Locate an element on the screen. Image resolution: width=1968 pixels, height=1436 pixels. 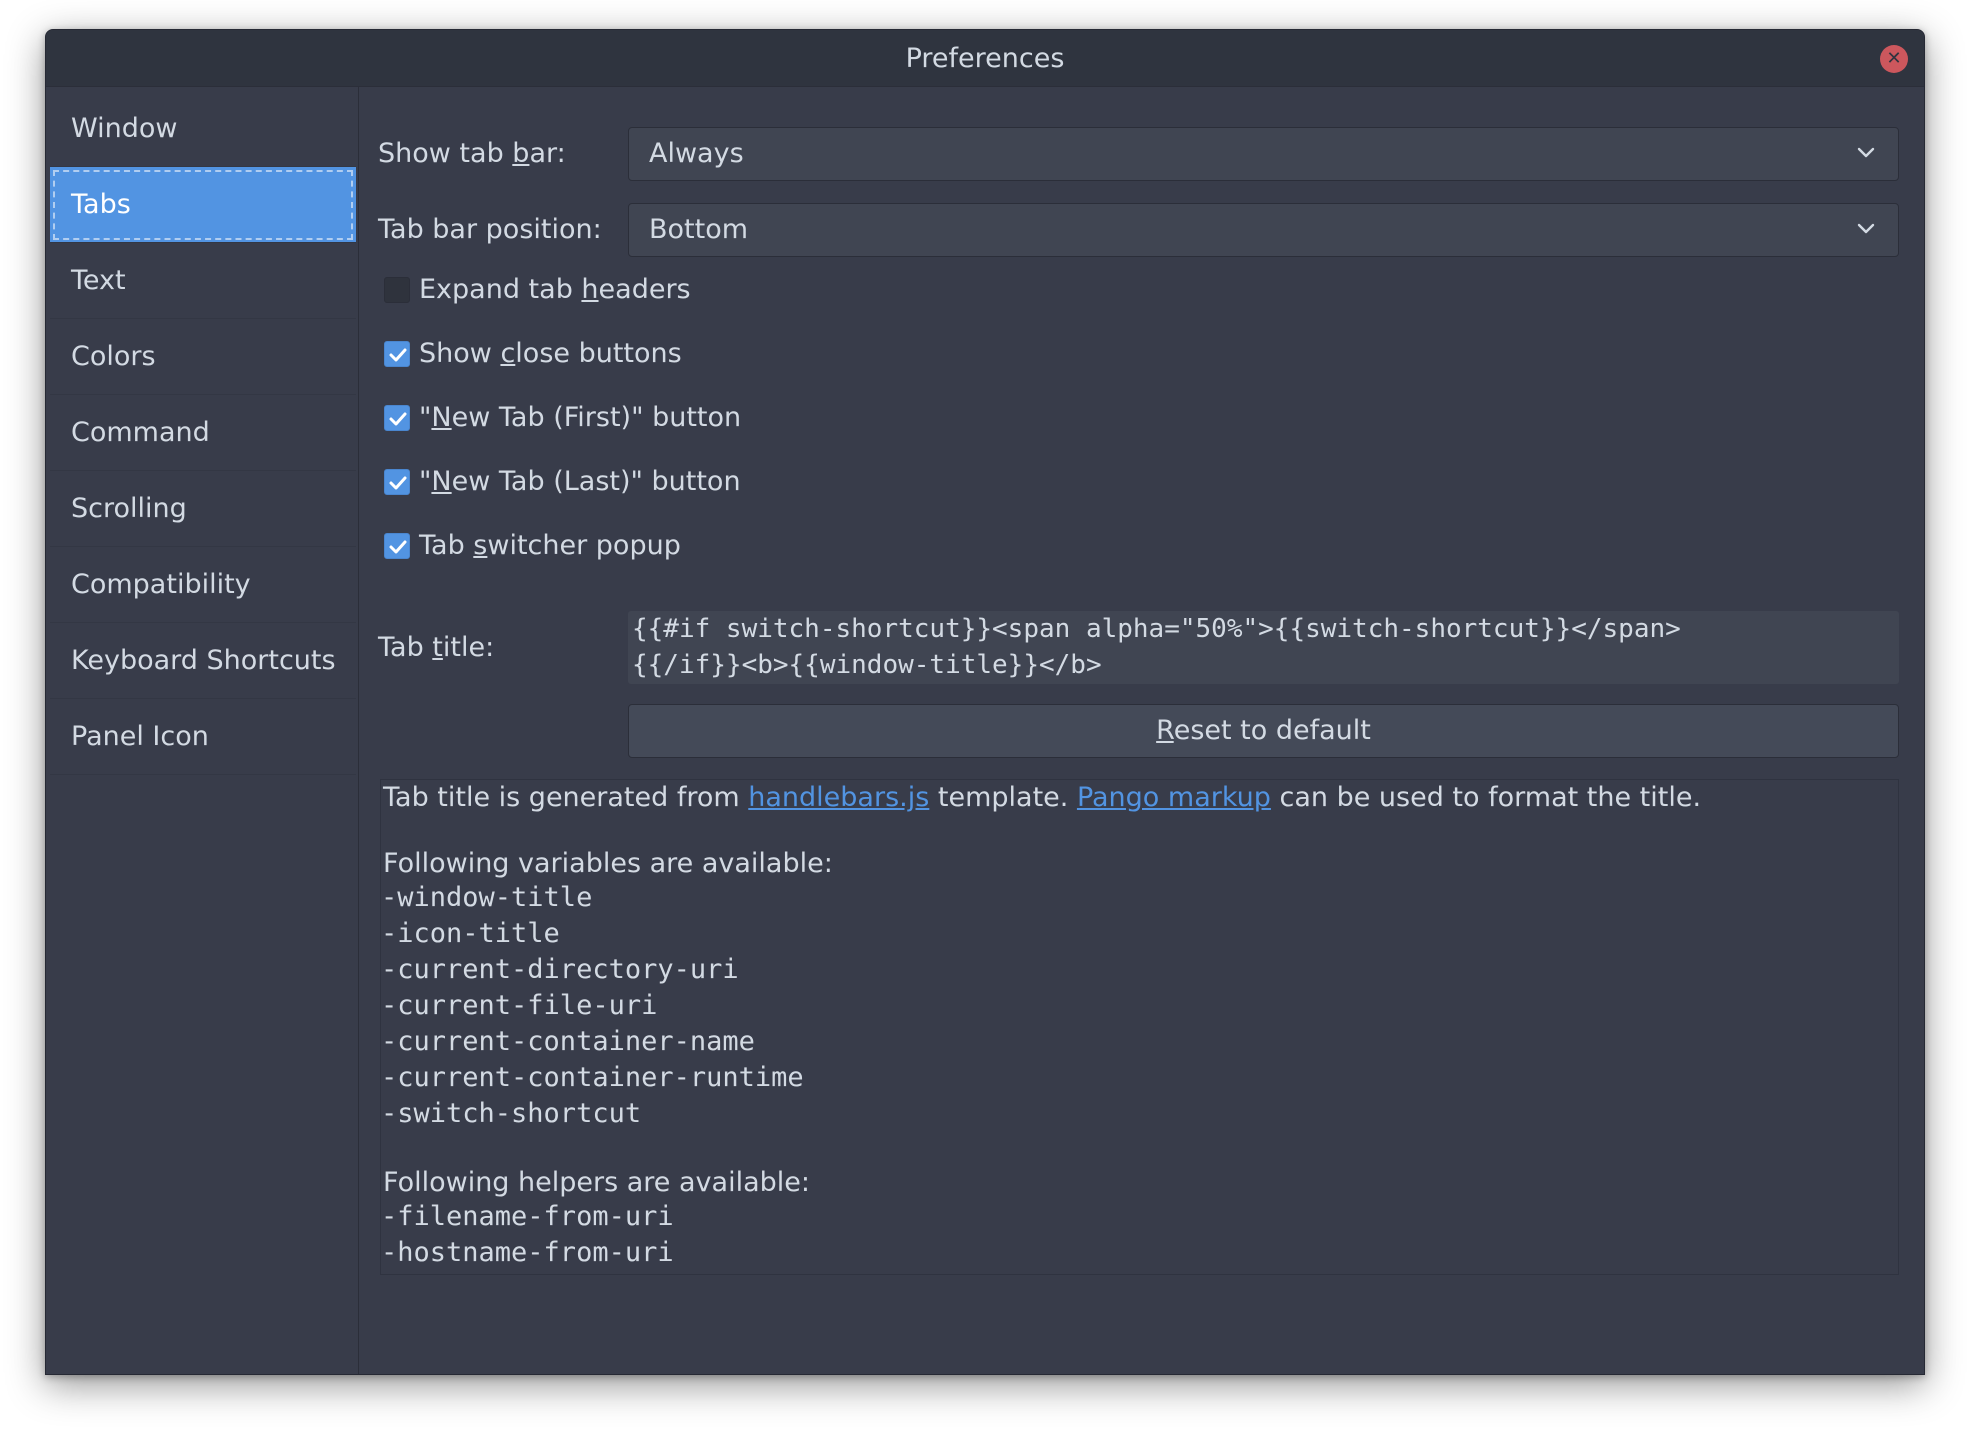
sidebar-item-label: Text is located at coordinates (98, 280).